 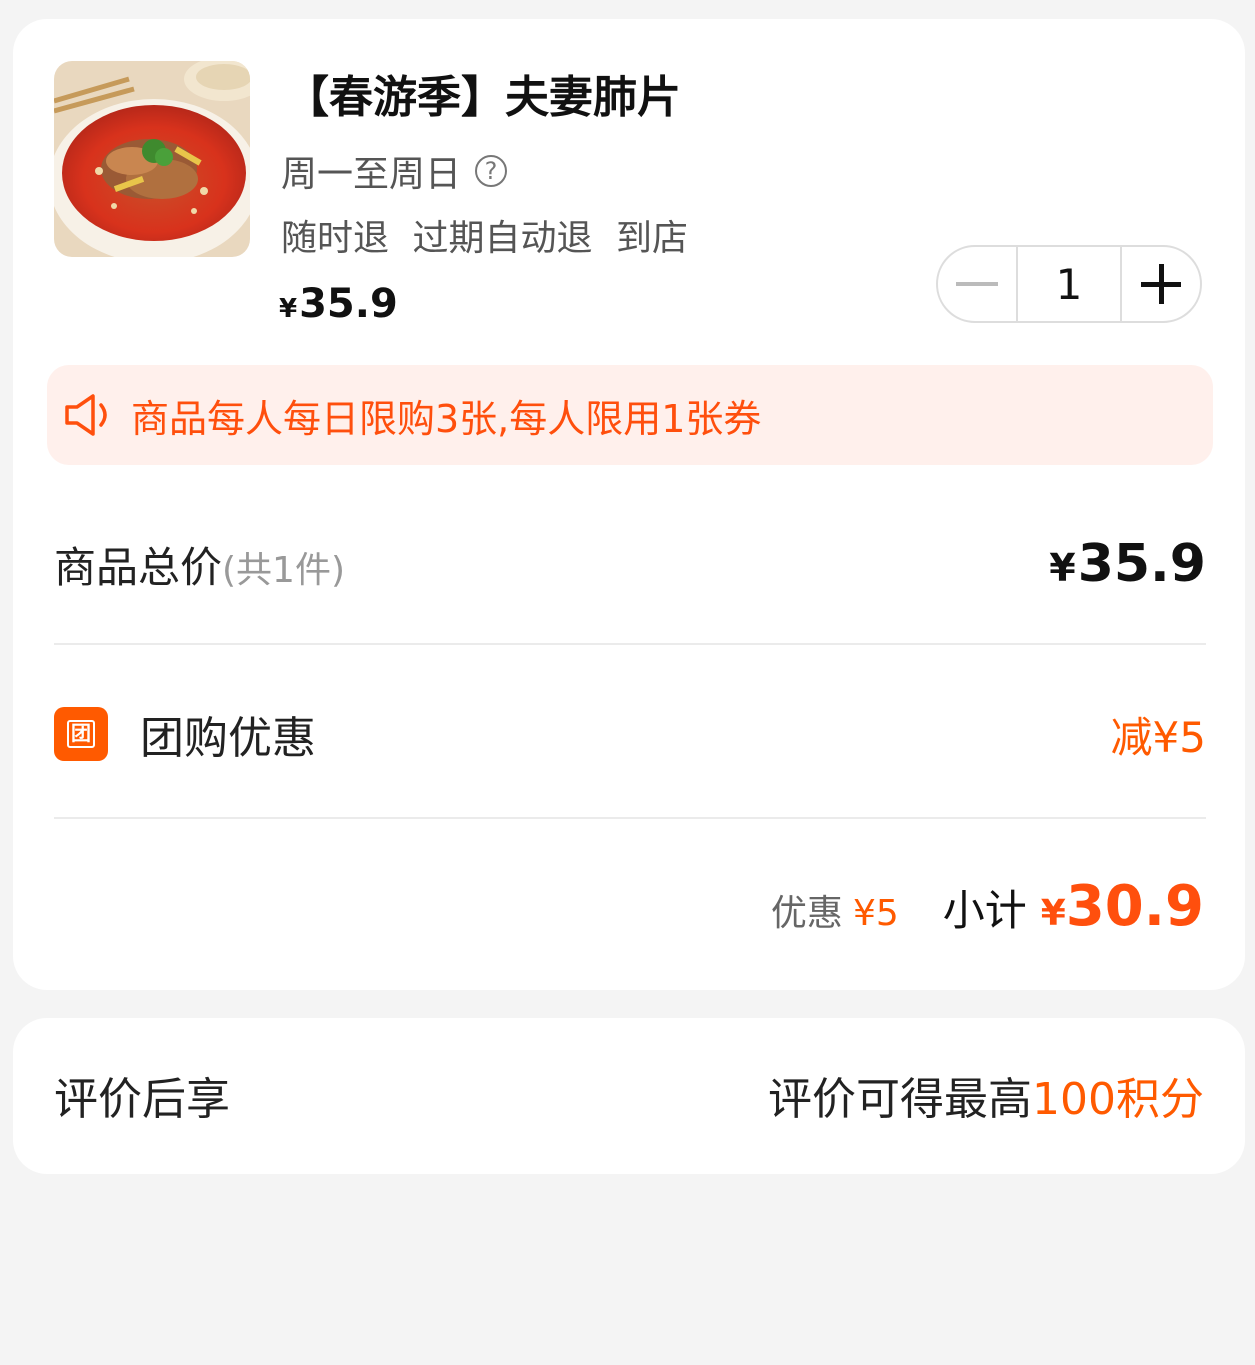 What do you see at coordinates (651, 238) in the screenshot?
I see `refund-tag: 到店` at bounding box center [651, 238].